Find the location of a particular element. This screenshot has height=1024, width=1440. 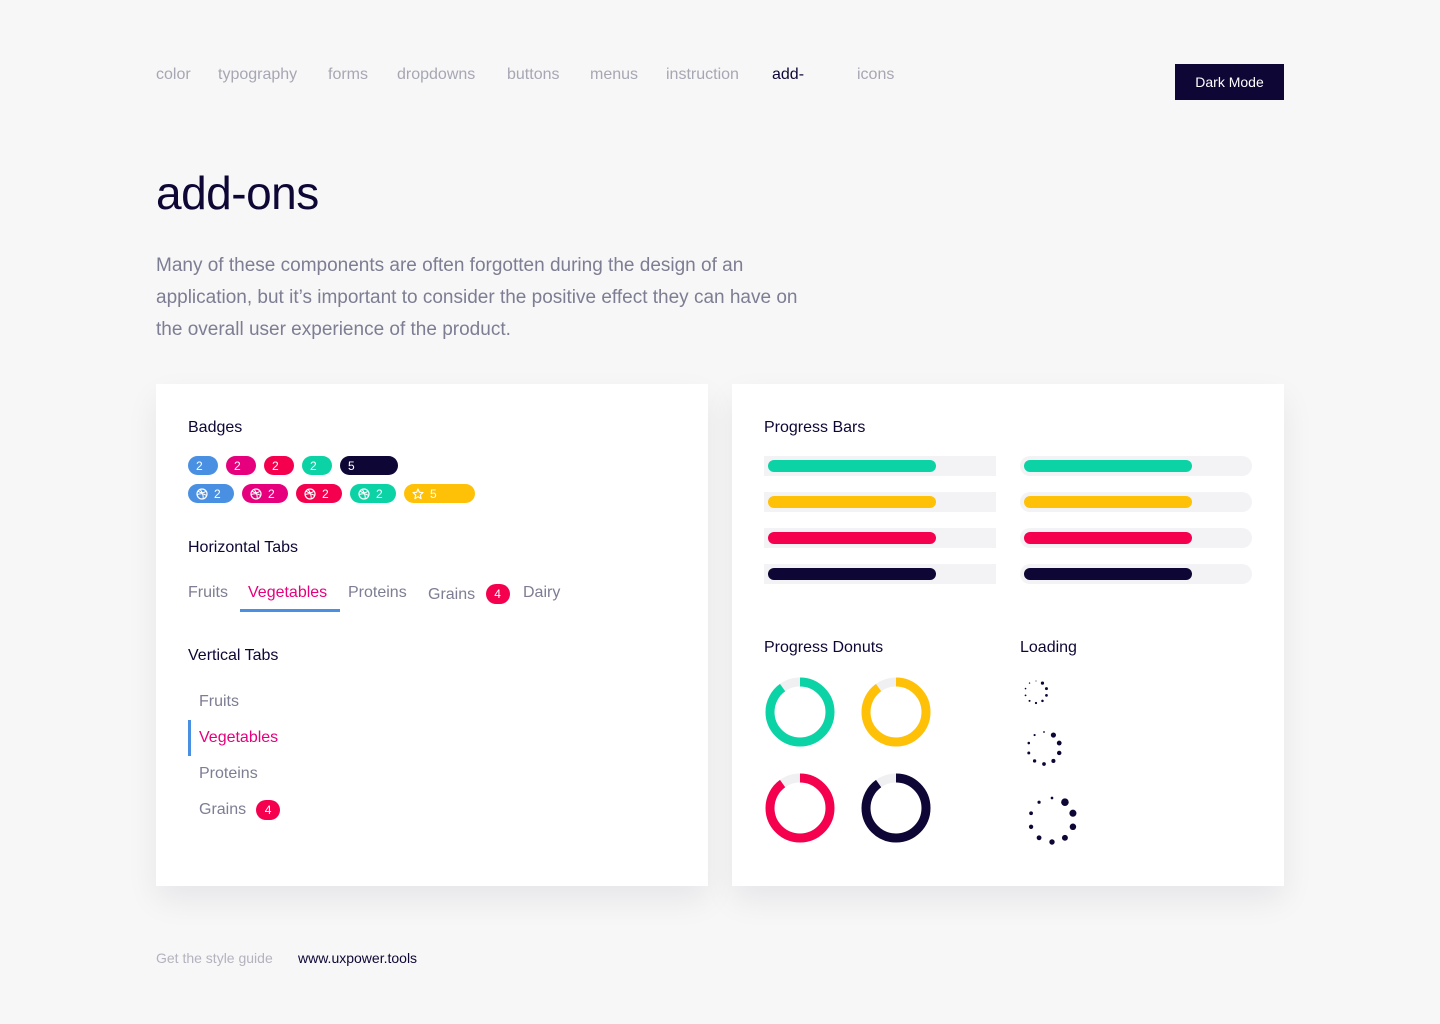

vtab-vegetables: Vegetables is located at coordinates (288, 738).